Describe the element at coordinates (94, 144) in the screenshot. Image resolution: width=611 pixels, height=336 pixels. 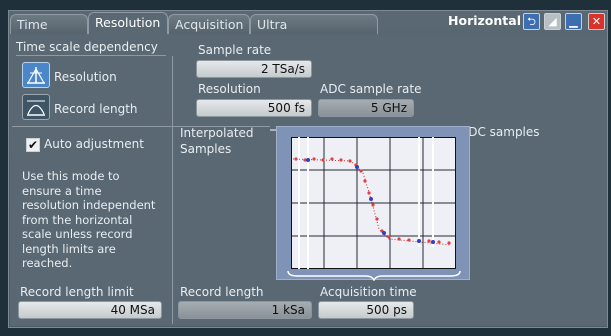
I see `auto-adjustment-label: Auto adjustment` at that location.